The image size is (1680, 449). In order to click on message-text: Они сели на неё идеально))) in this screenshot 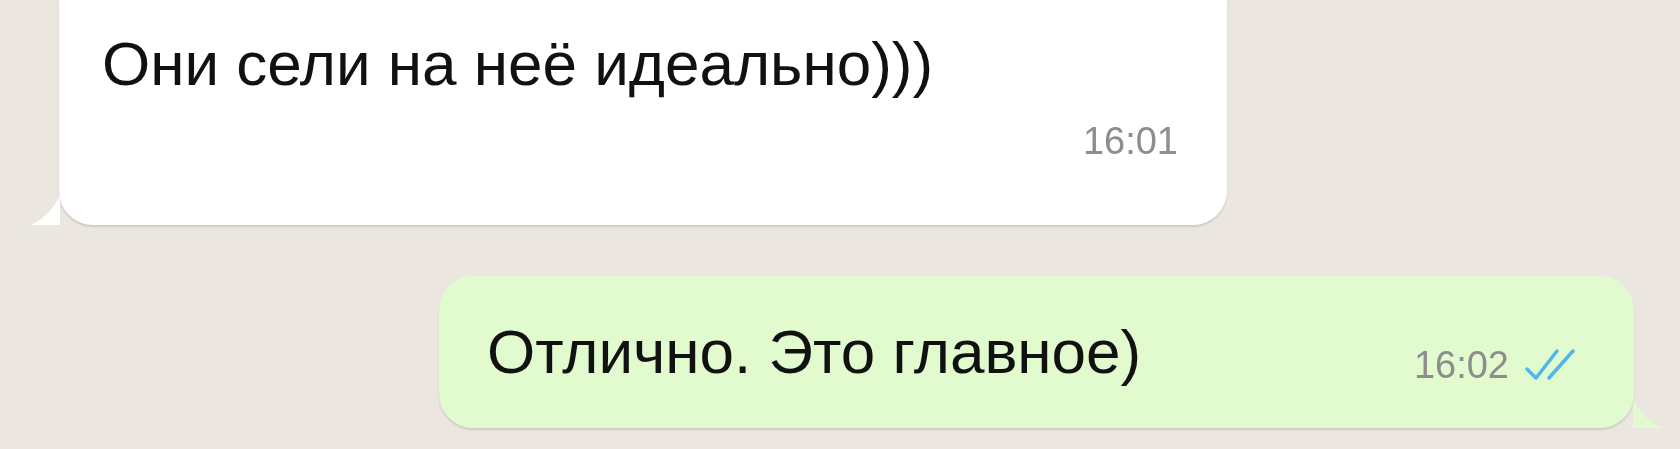, I will do `click(518, 64)`.